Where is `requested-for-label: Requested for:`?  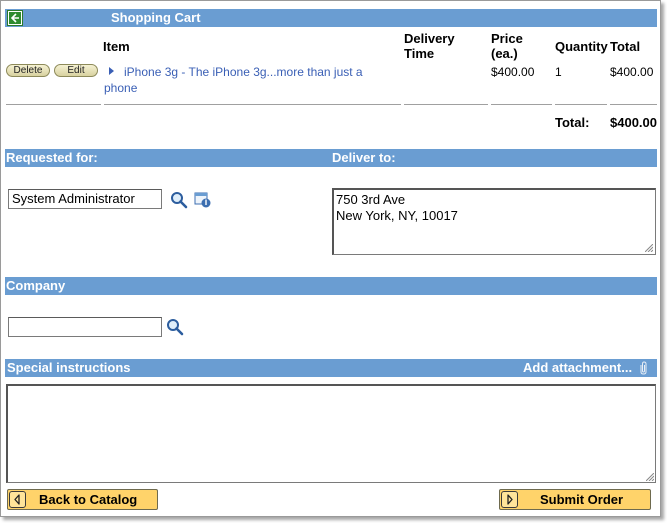 requested-for-label: Requested for: is located at coordinates (52, 157).